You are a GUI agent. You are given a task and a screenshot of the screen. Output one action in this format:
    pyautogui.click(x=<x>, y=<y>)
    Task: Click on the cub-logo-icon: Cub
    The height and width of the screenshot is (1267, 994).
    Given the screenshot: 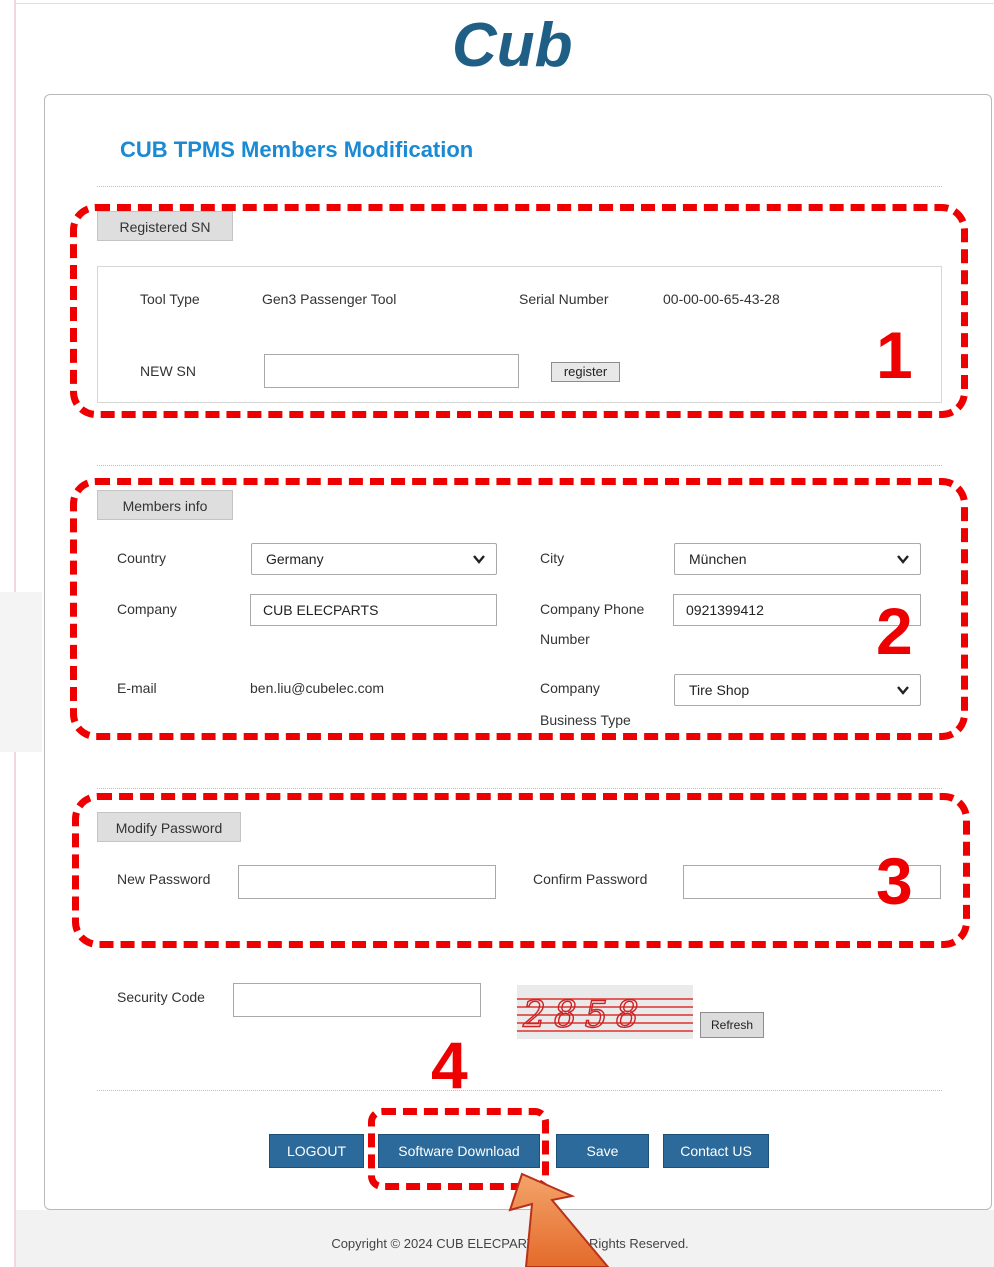 What is the action you would take?
    pyautogui.click(x=512, y=45)
    